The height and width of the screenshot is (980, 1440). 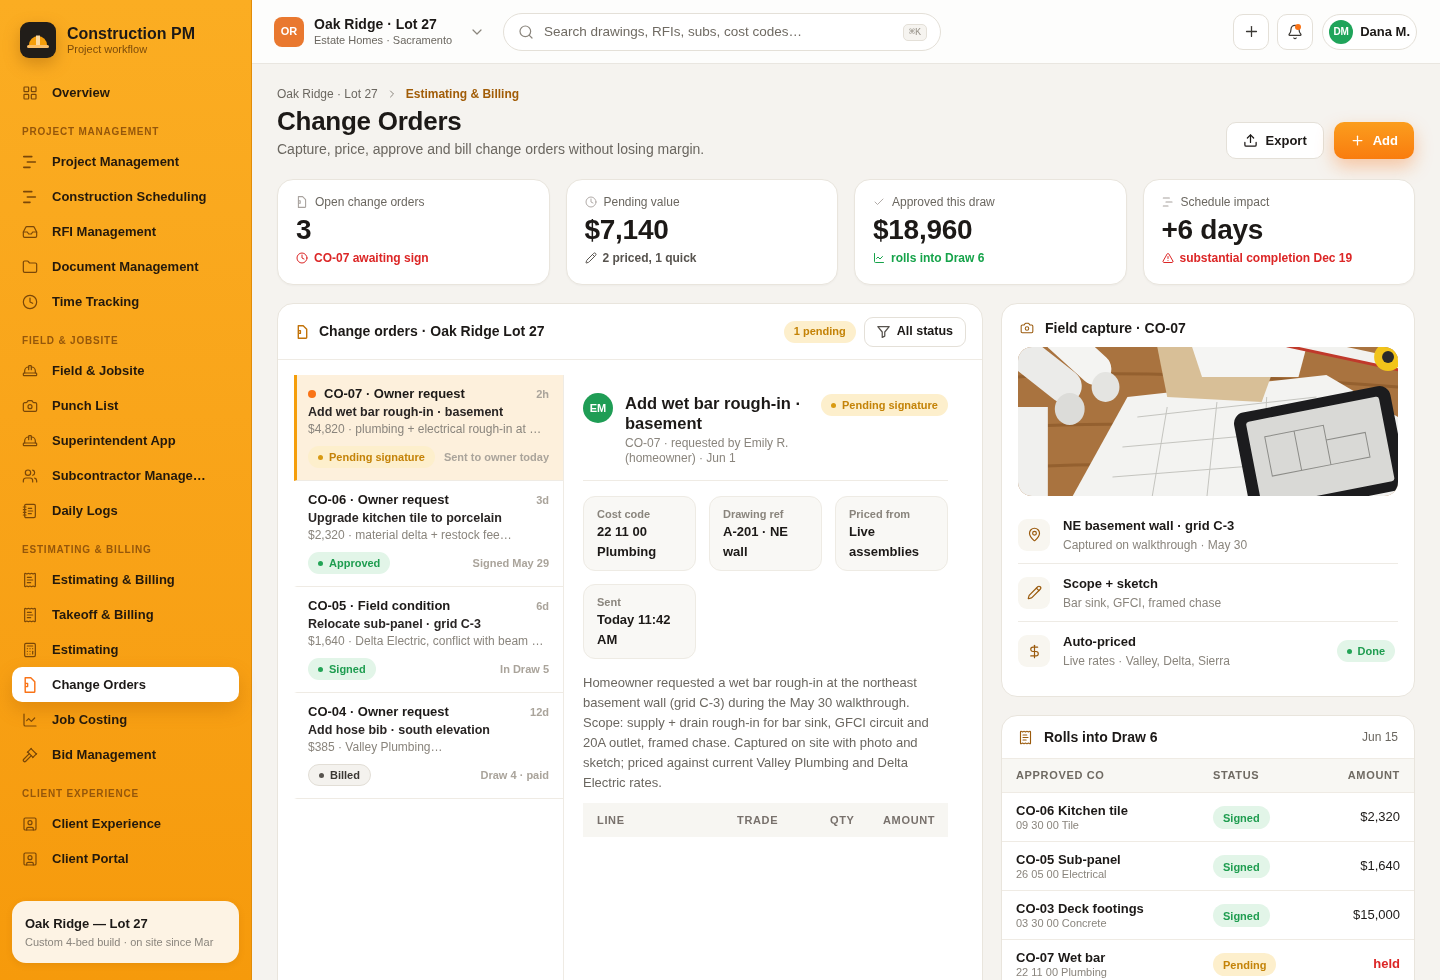 What do you see at coordinates (1111, 583) in the screenshot?
I see `step-title: Scope + sketch` at bounding box center [1111, 583].